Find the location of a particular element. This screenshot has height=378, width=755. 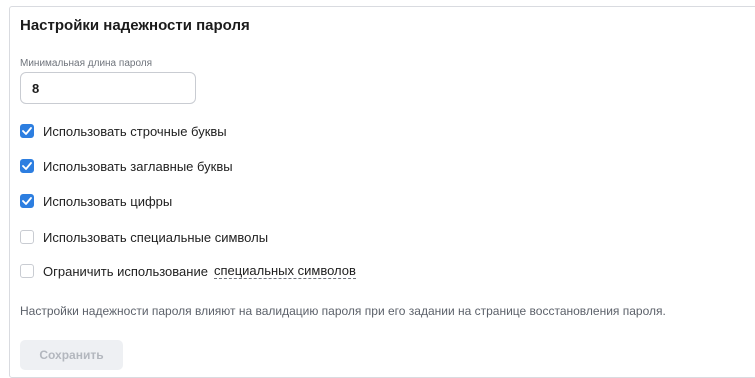

option-uppercase-label: Использовать заглавные буквы is located at coordinates (138, 166).